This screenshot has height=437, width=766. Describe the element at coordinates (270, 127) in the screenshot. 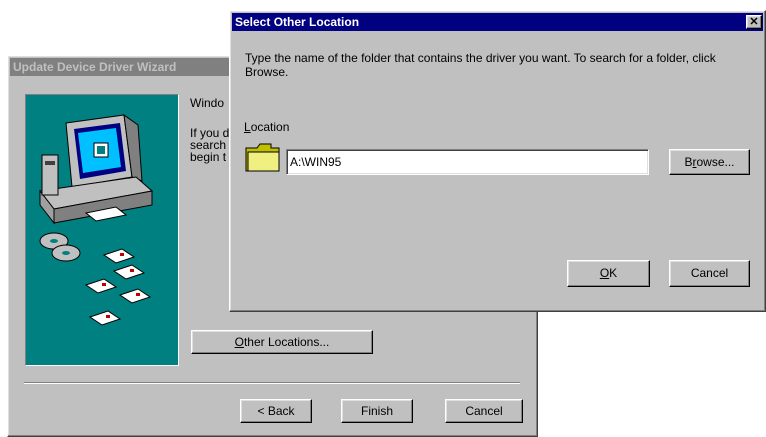

I see `location-label-rest: ocation` at that location.